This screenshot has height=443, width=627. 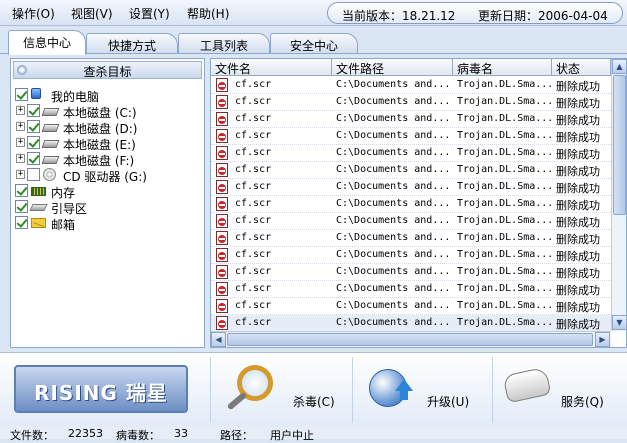 What do you see at coordinates (108, 95) in the screenshot?
I see `tree-item: 我的电脑` at bounding box center [108, 95].